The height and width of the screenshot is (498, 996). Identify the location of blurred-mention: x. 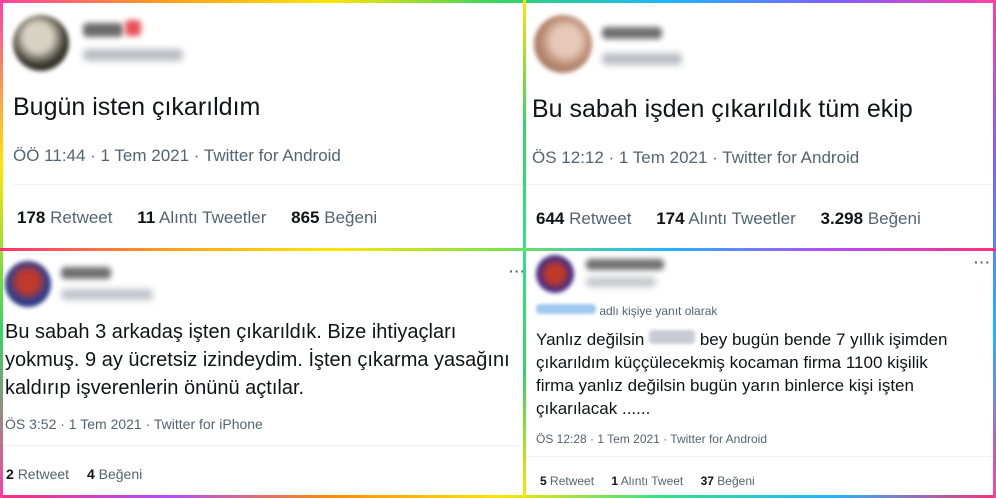
(672, 337).